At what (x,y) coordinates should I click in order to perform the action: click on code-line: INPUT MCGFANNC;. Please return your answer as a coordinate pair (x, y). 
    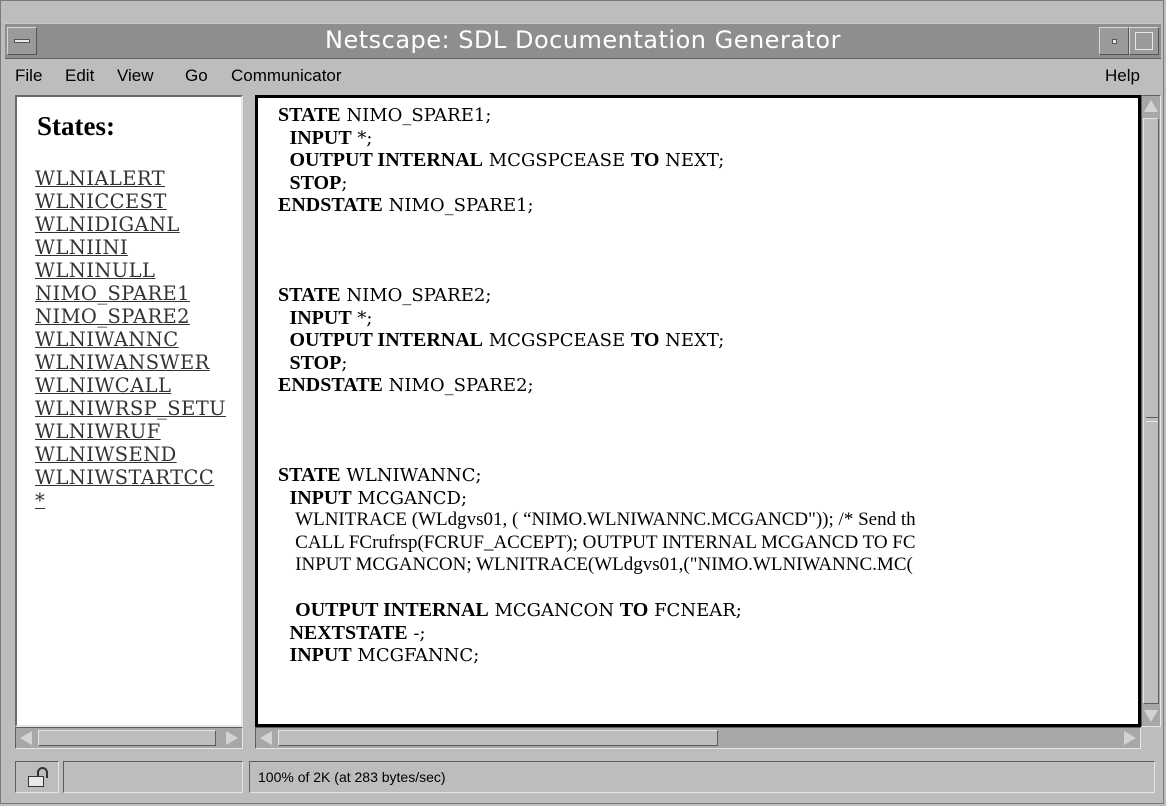
    Looking at the image, I should click on (597, 655).